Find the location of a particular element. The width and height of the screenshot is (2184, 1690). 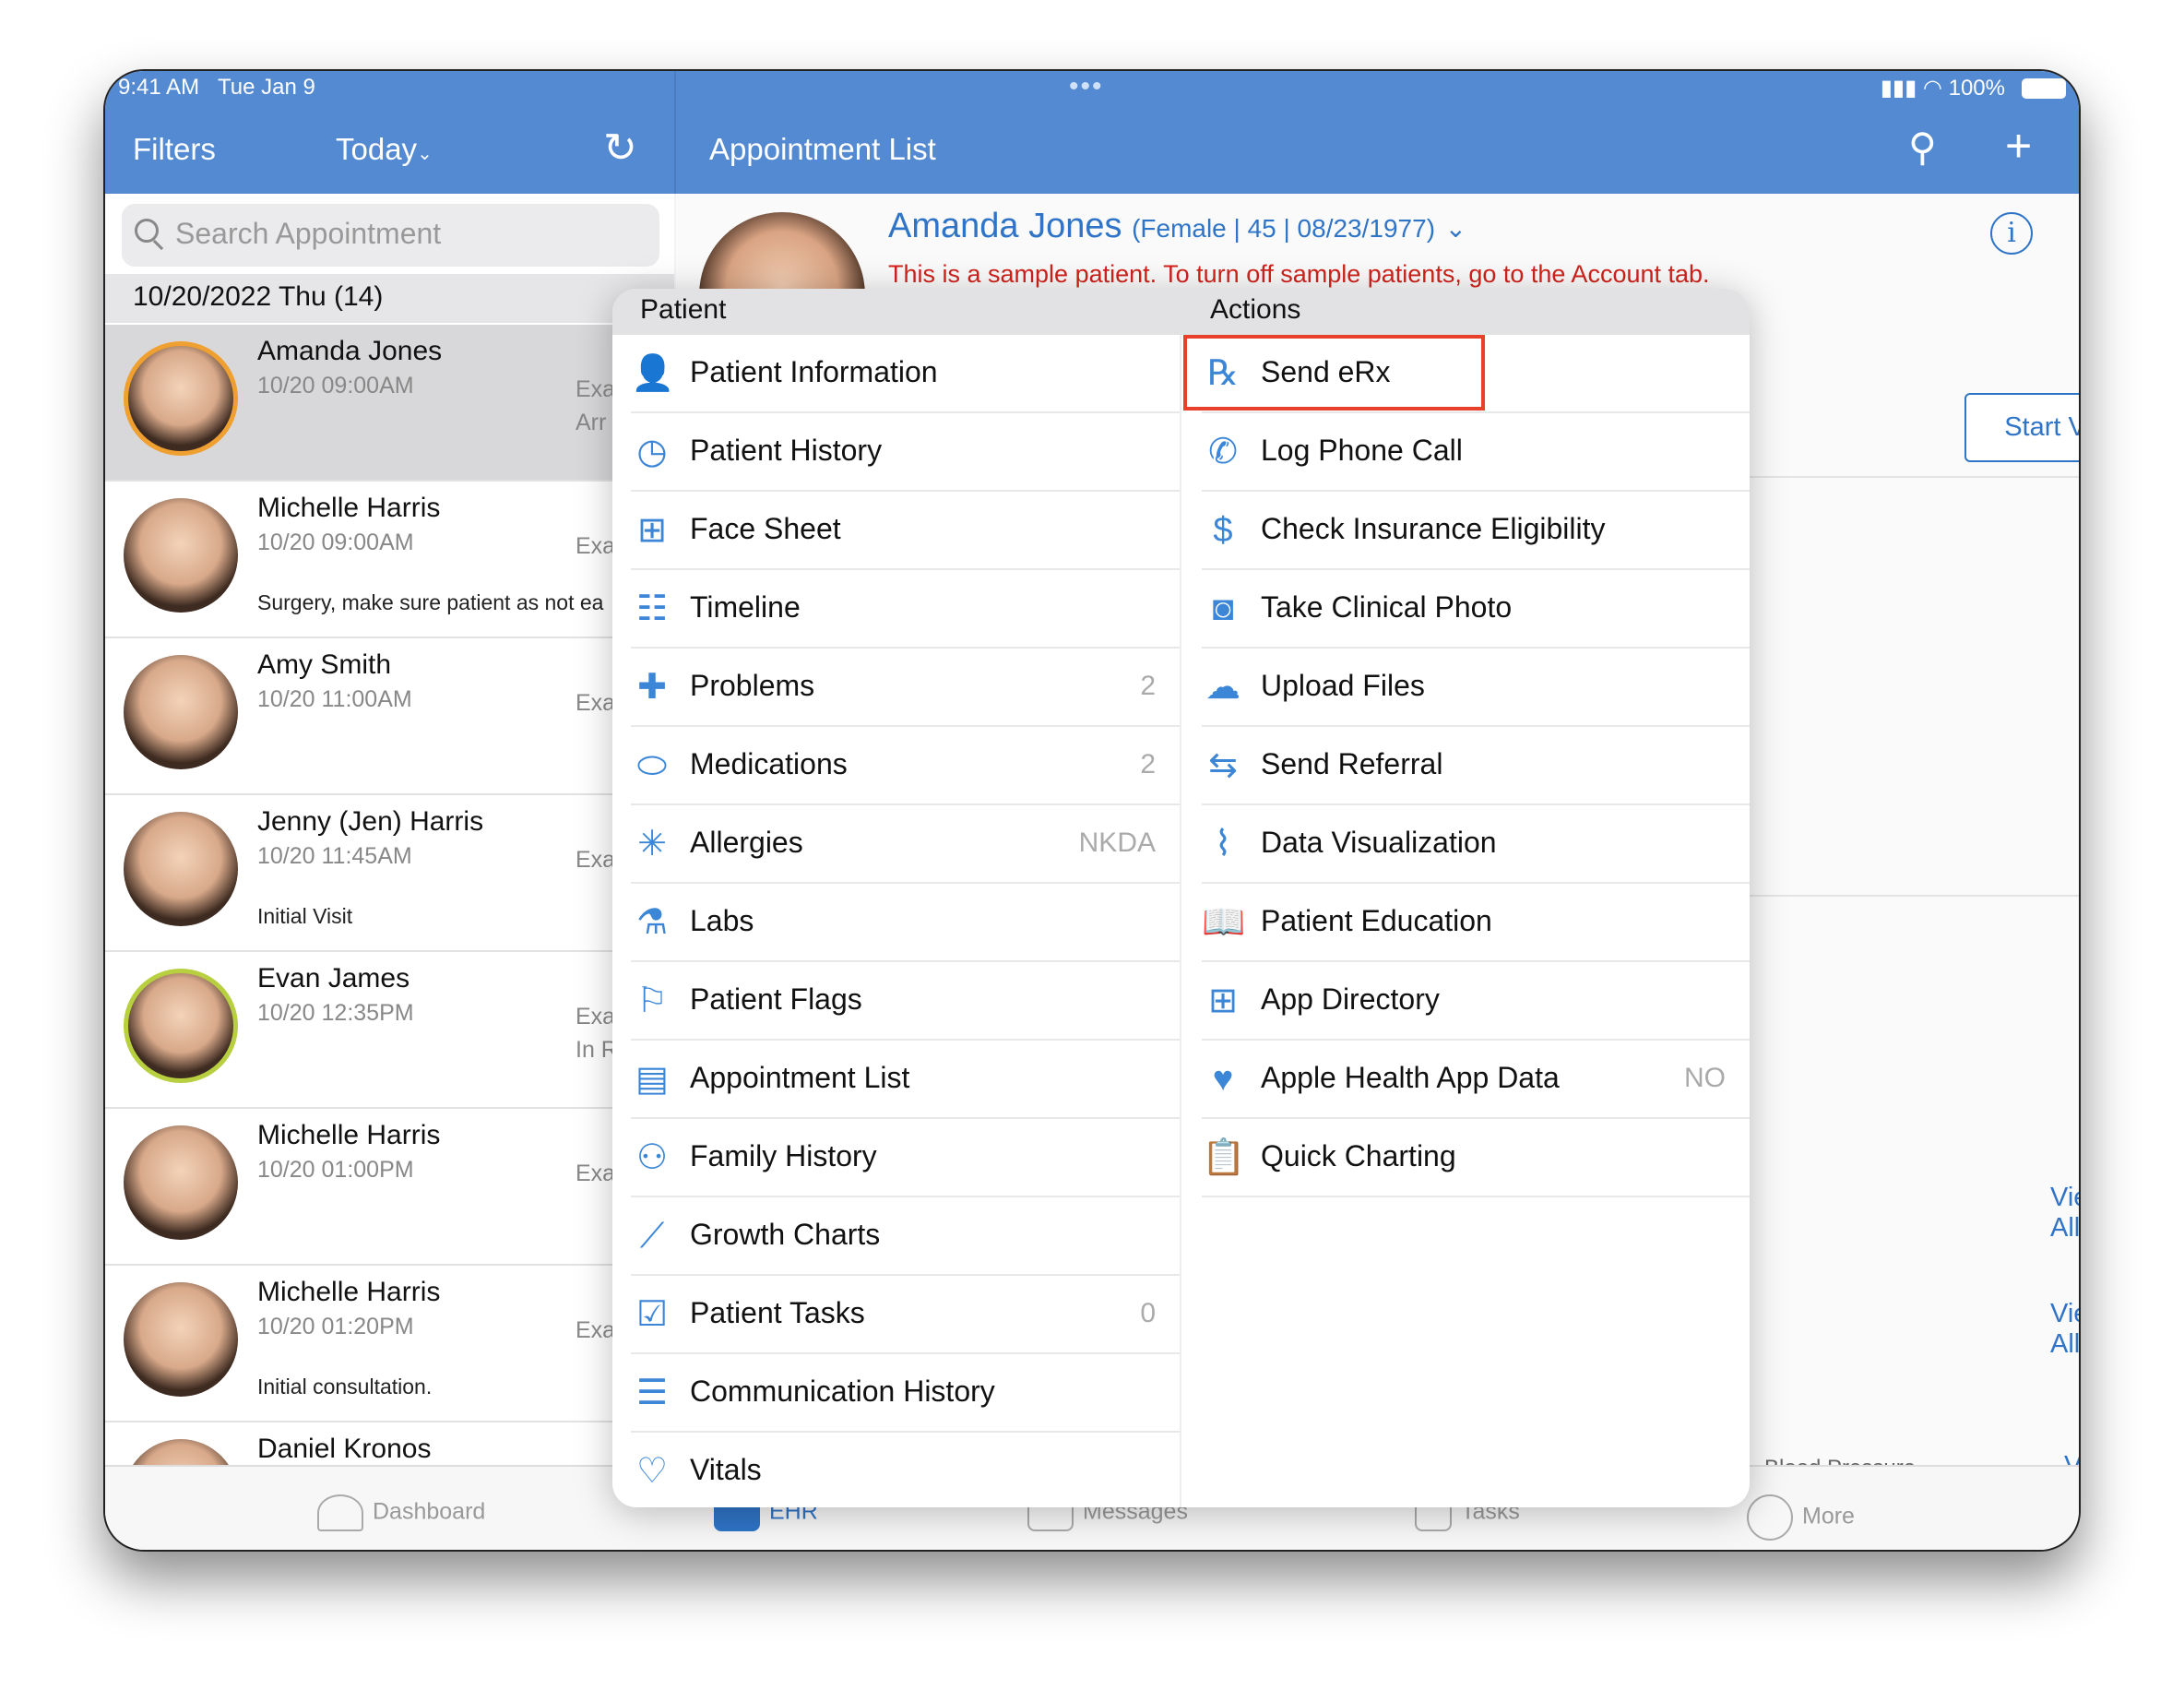

status-text: In R is located at coordinates (597, 1050).